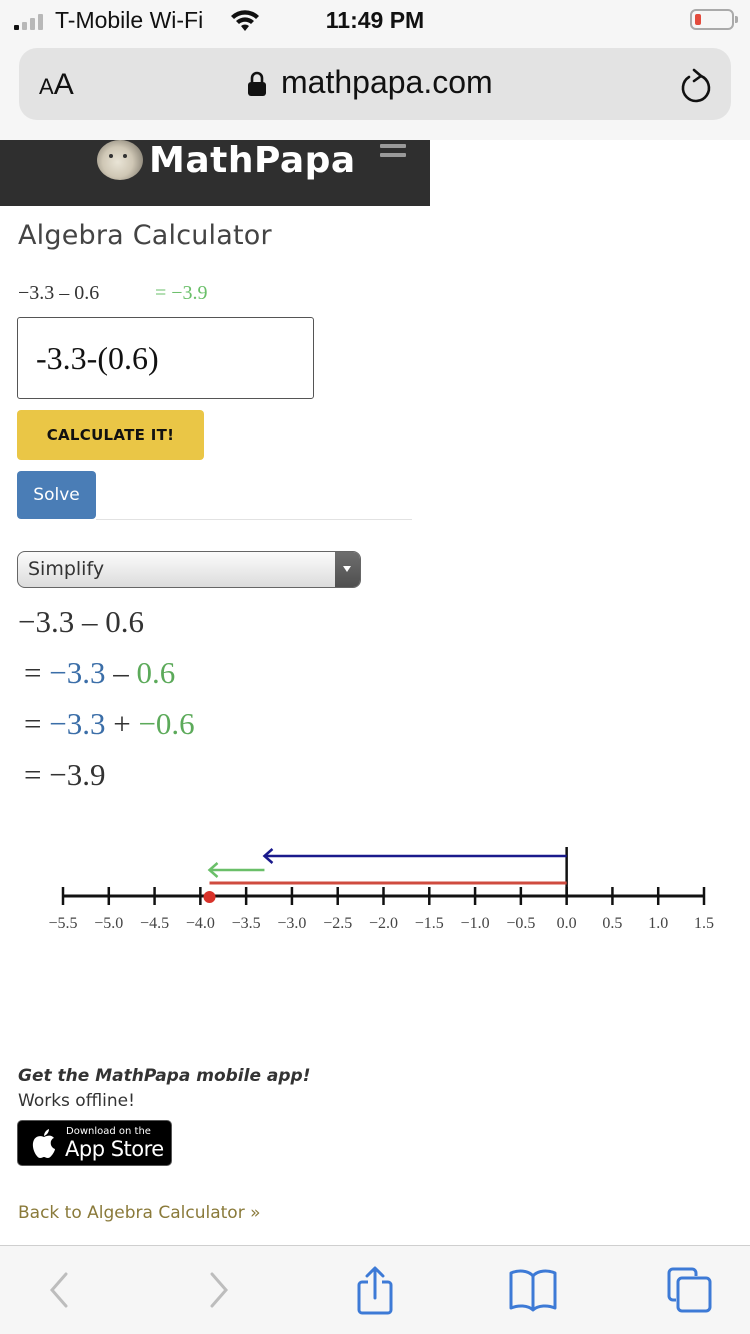 This screenshot has width=750, height=1334. I want to click on browser-toolbar, so click(375, 1289).